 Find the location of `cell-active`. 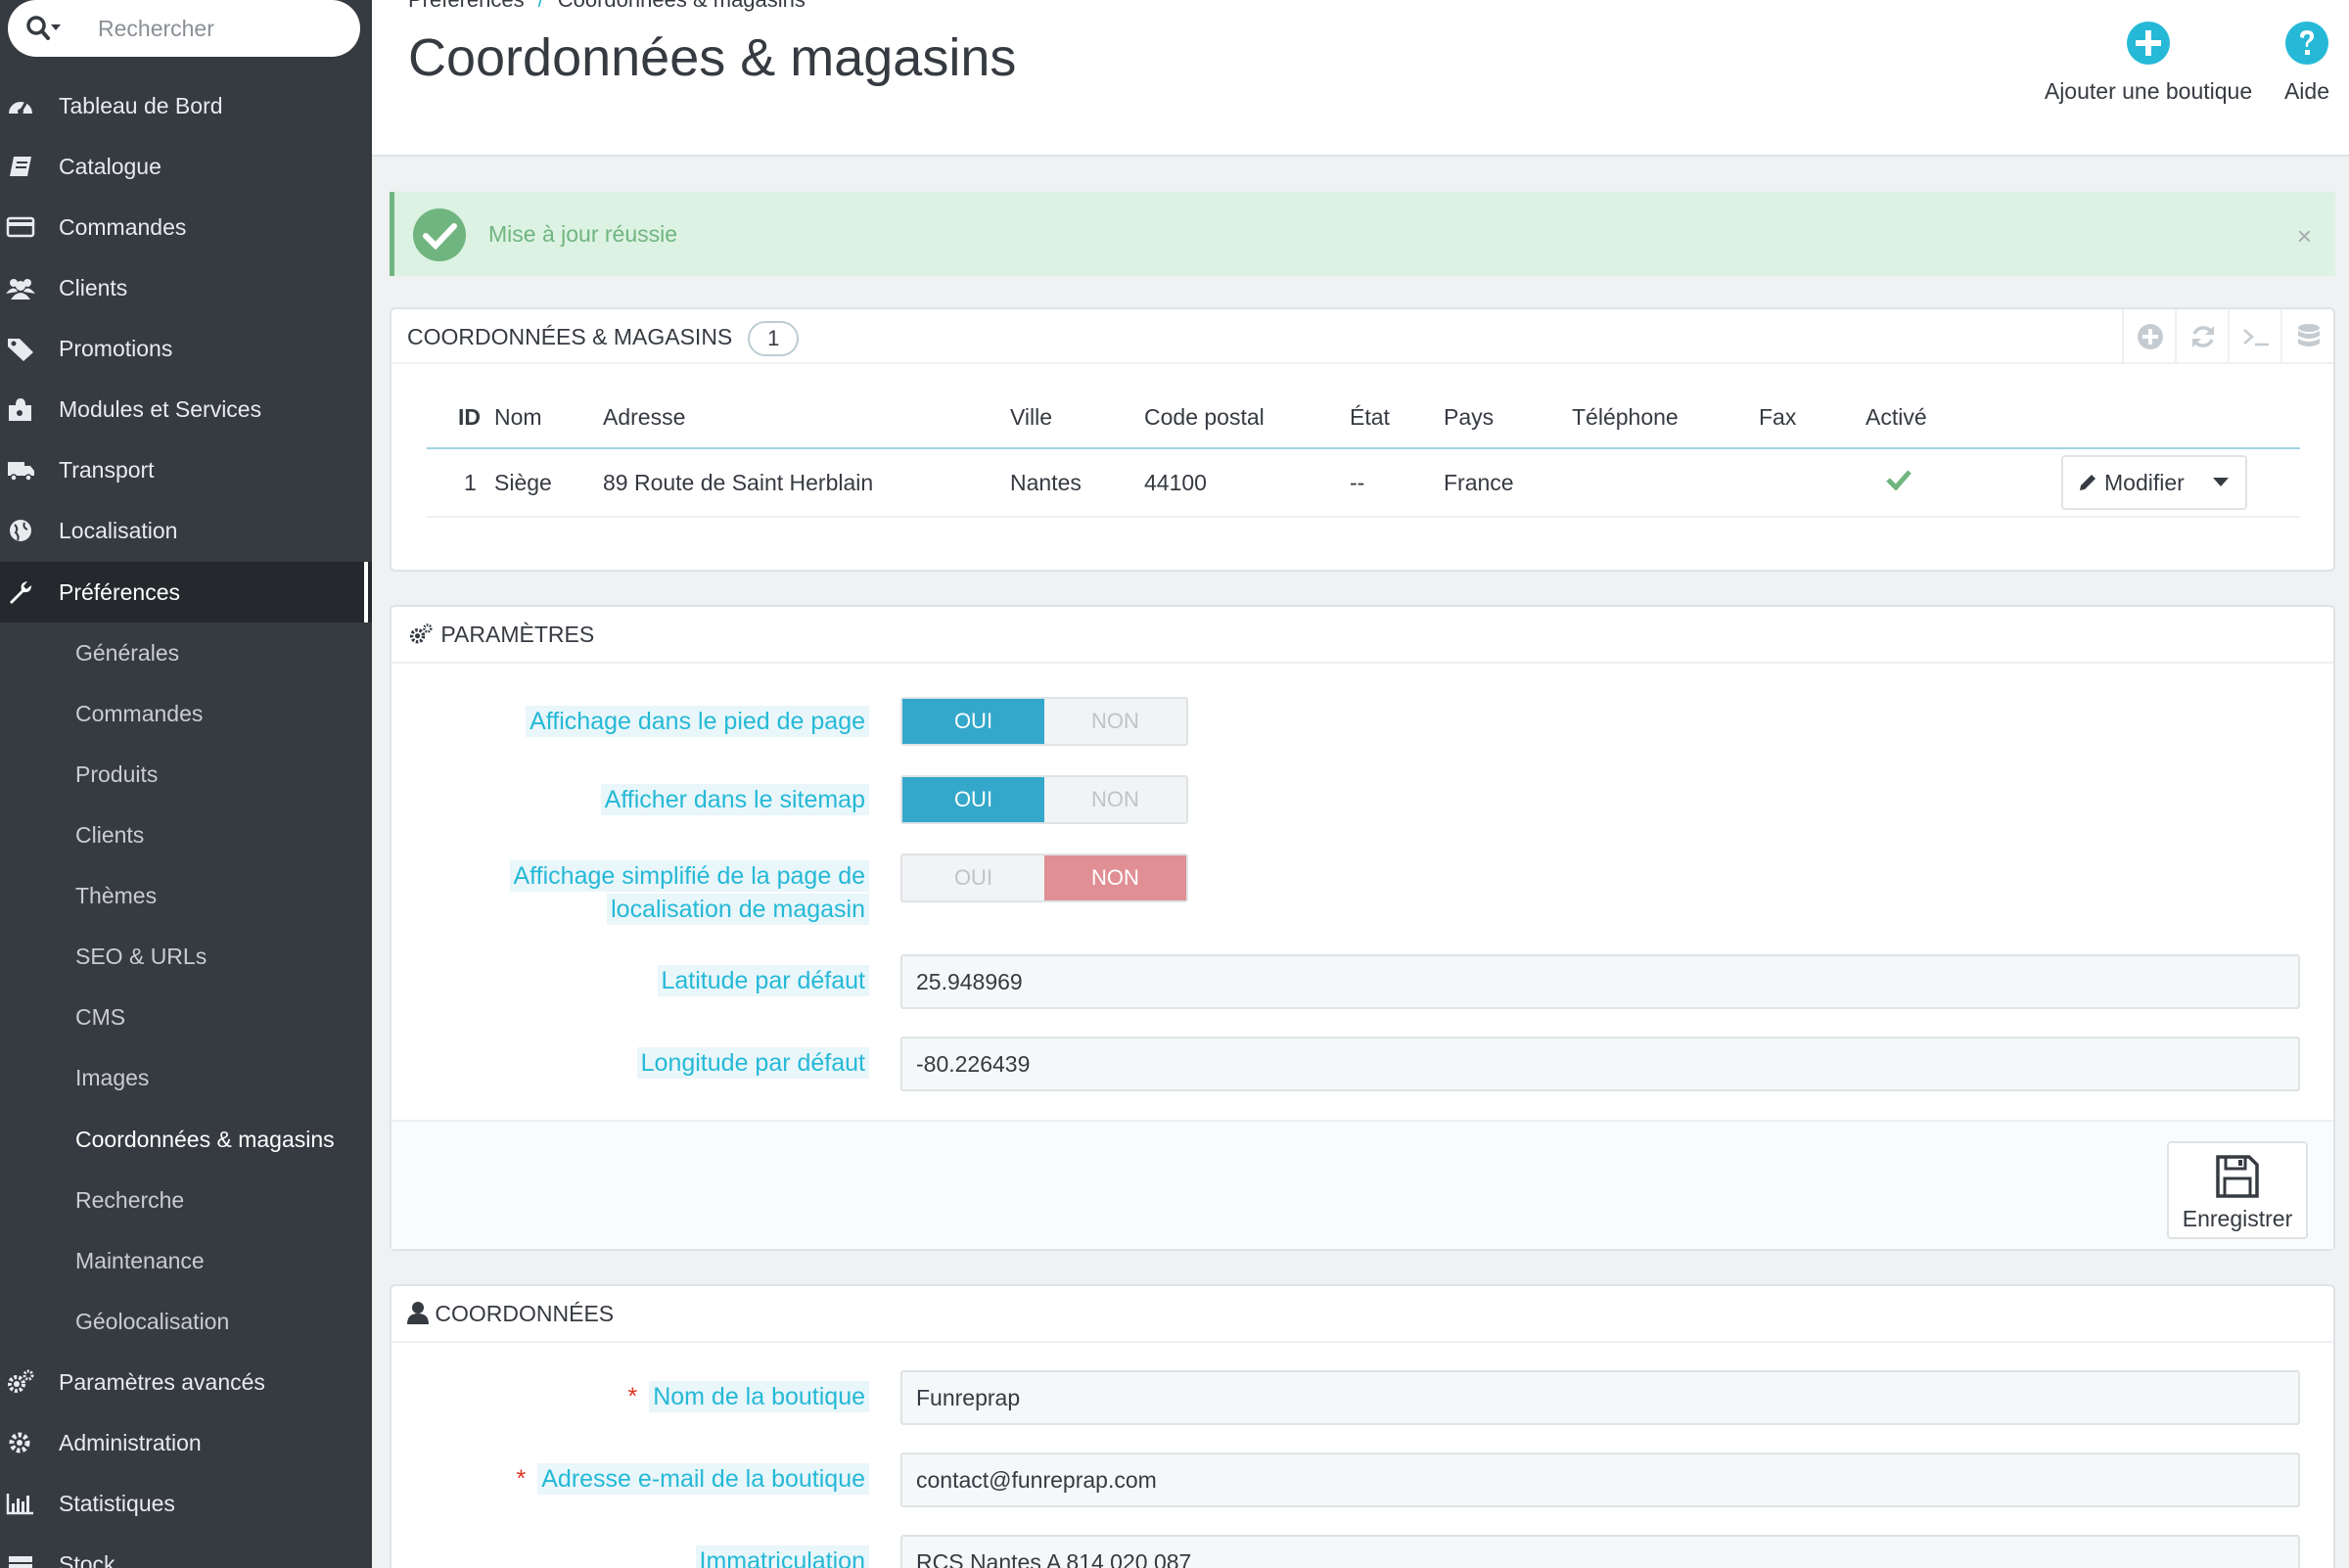

cell-active is located at coordinates (1963, 483).